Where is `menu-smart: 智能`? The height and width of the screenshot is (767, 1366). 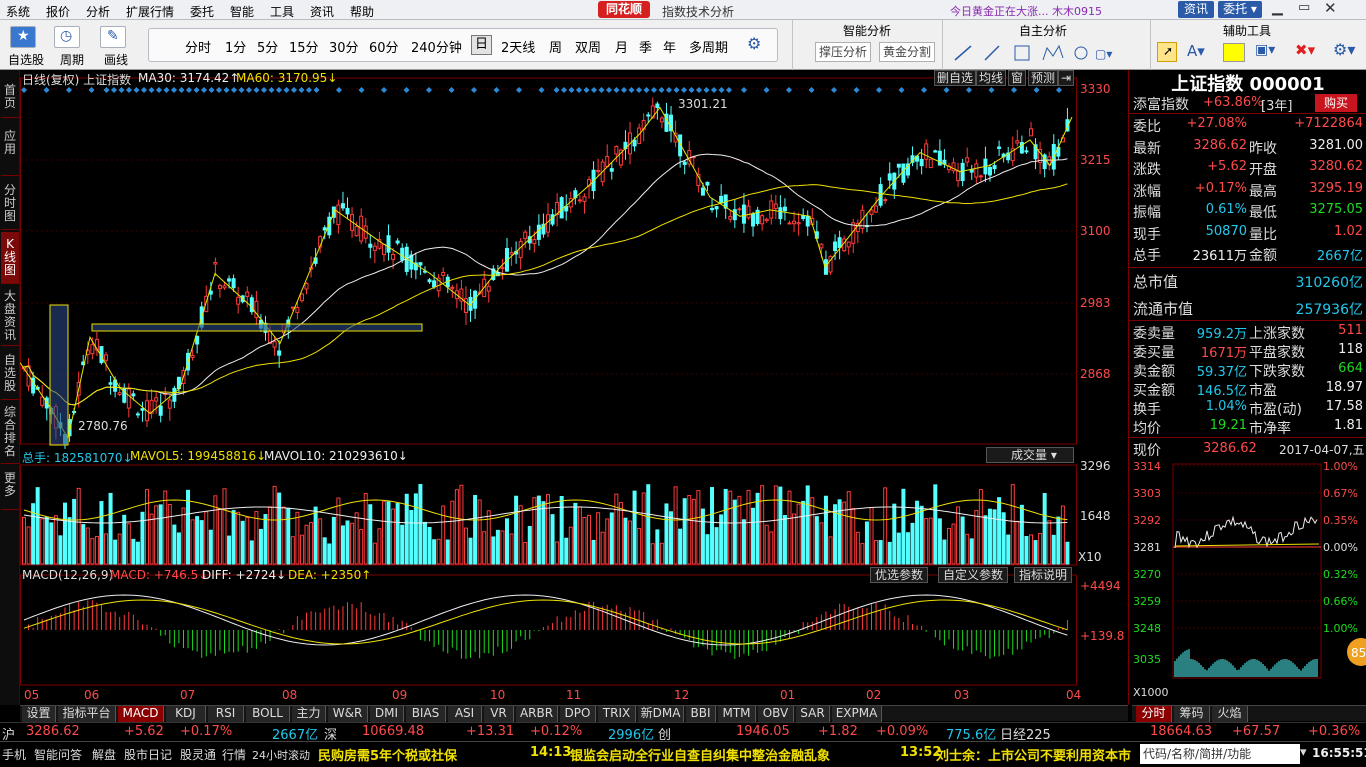 menu-smart: 智能 is located at coordinates (242, 11).